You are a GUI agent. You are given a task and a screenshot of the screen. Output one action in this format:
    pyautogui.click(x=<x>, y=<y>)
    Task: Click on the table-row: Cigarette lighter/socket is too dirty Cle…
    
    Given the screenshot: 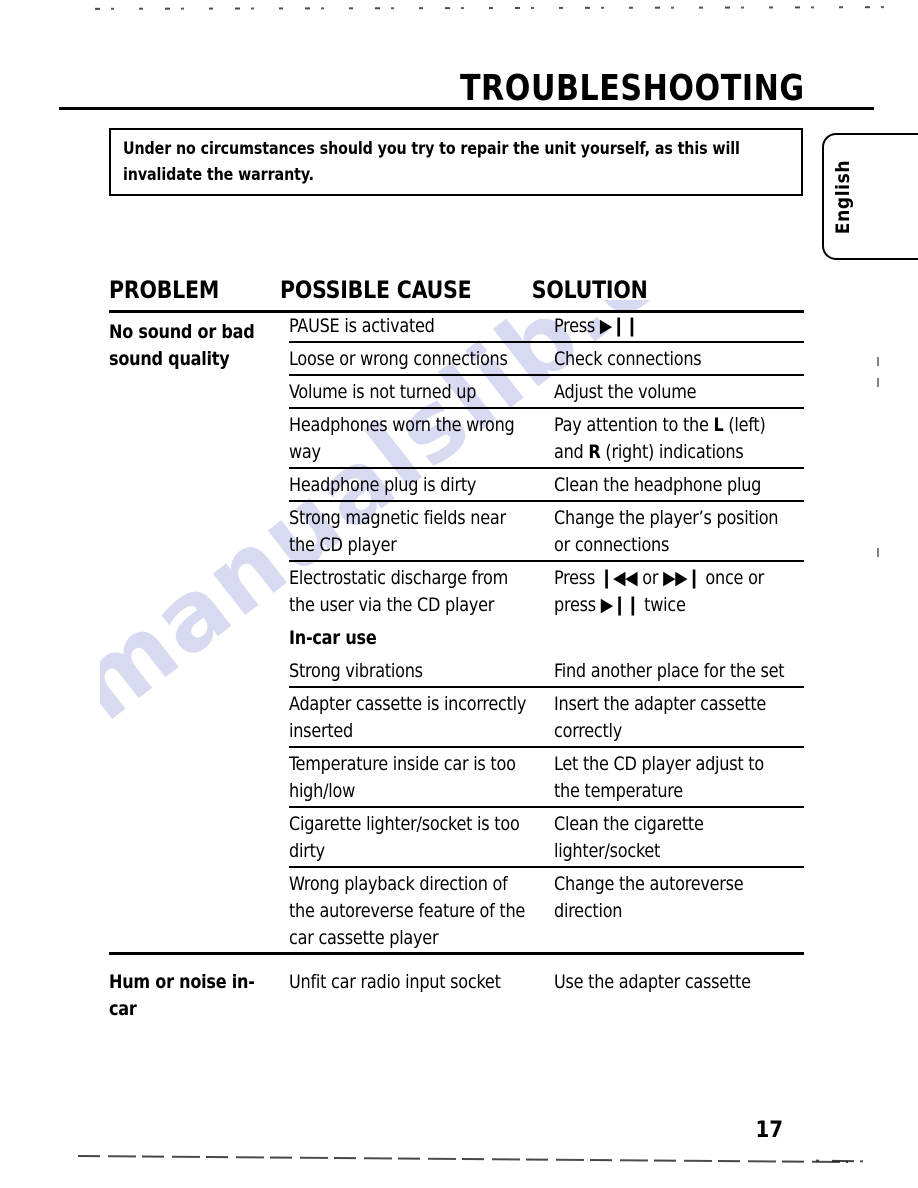 What is the action you would take?
    pyautogui.click(x=456, y=839)
    